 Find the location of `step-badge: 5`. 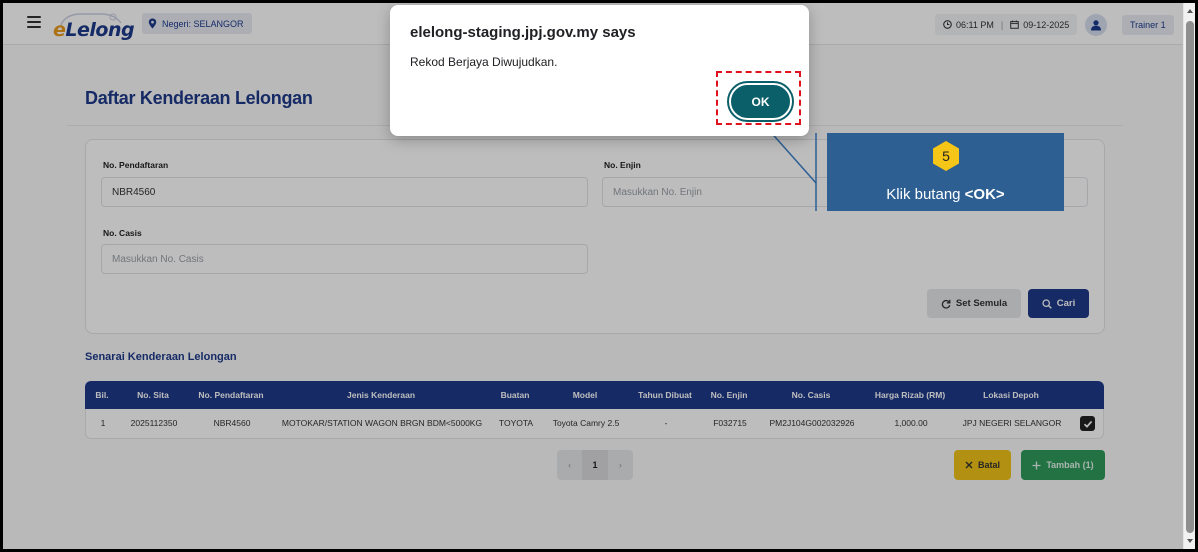

step-badge: 5 is located at coordinates (946, 156).